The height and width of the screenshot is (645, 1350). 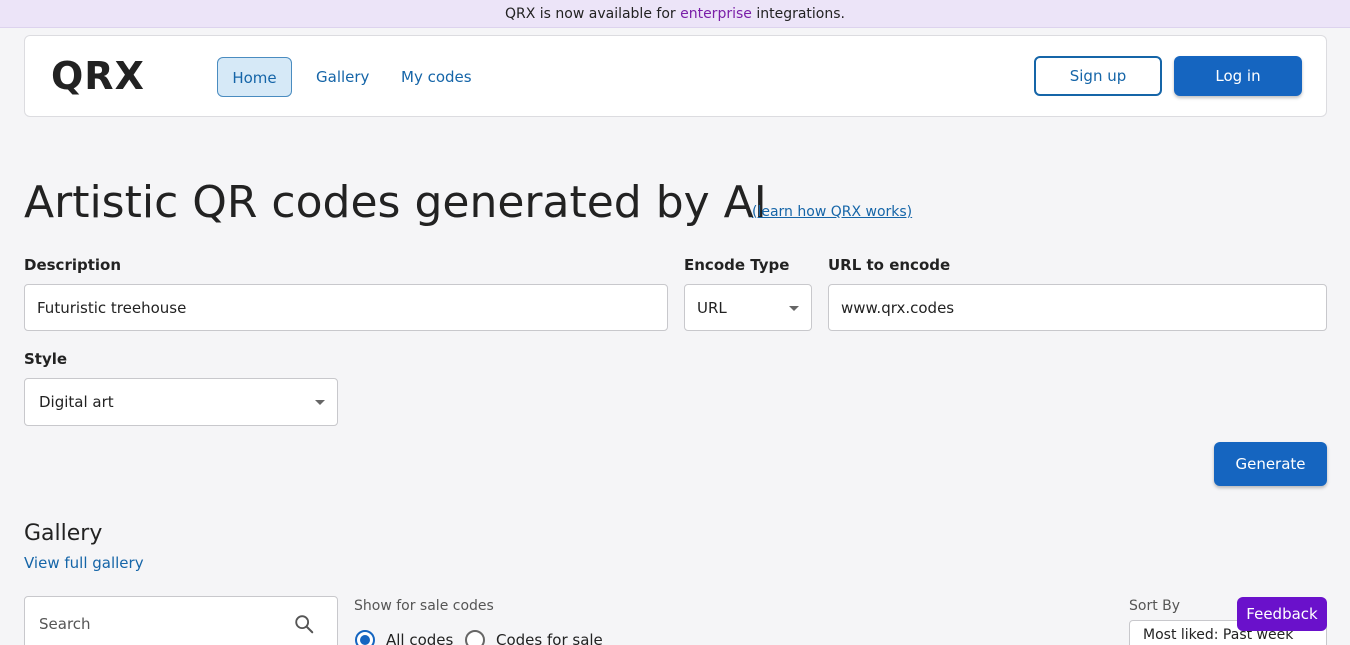 I want to click on encode-type-select: URL, so click(x=748, y=307).